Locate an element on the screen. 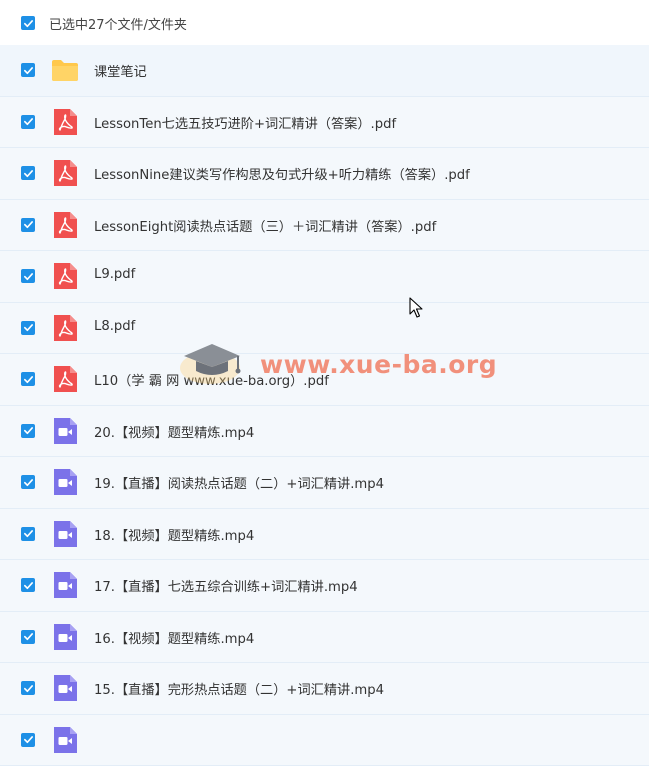  file-name: L8.pdf is located at coordinates (114, 326).